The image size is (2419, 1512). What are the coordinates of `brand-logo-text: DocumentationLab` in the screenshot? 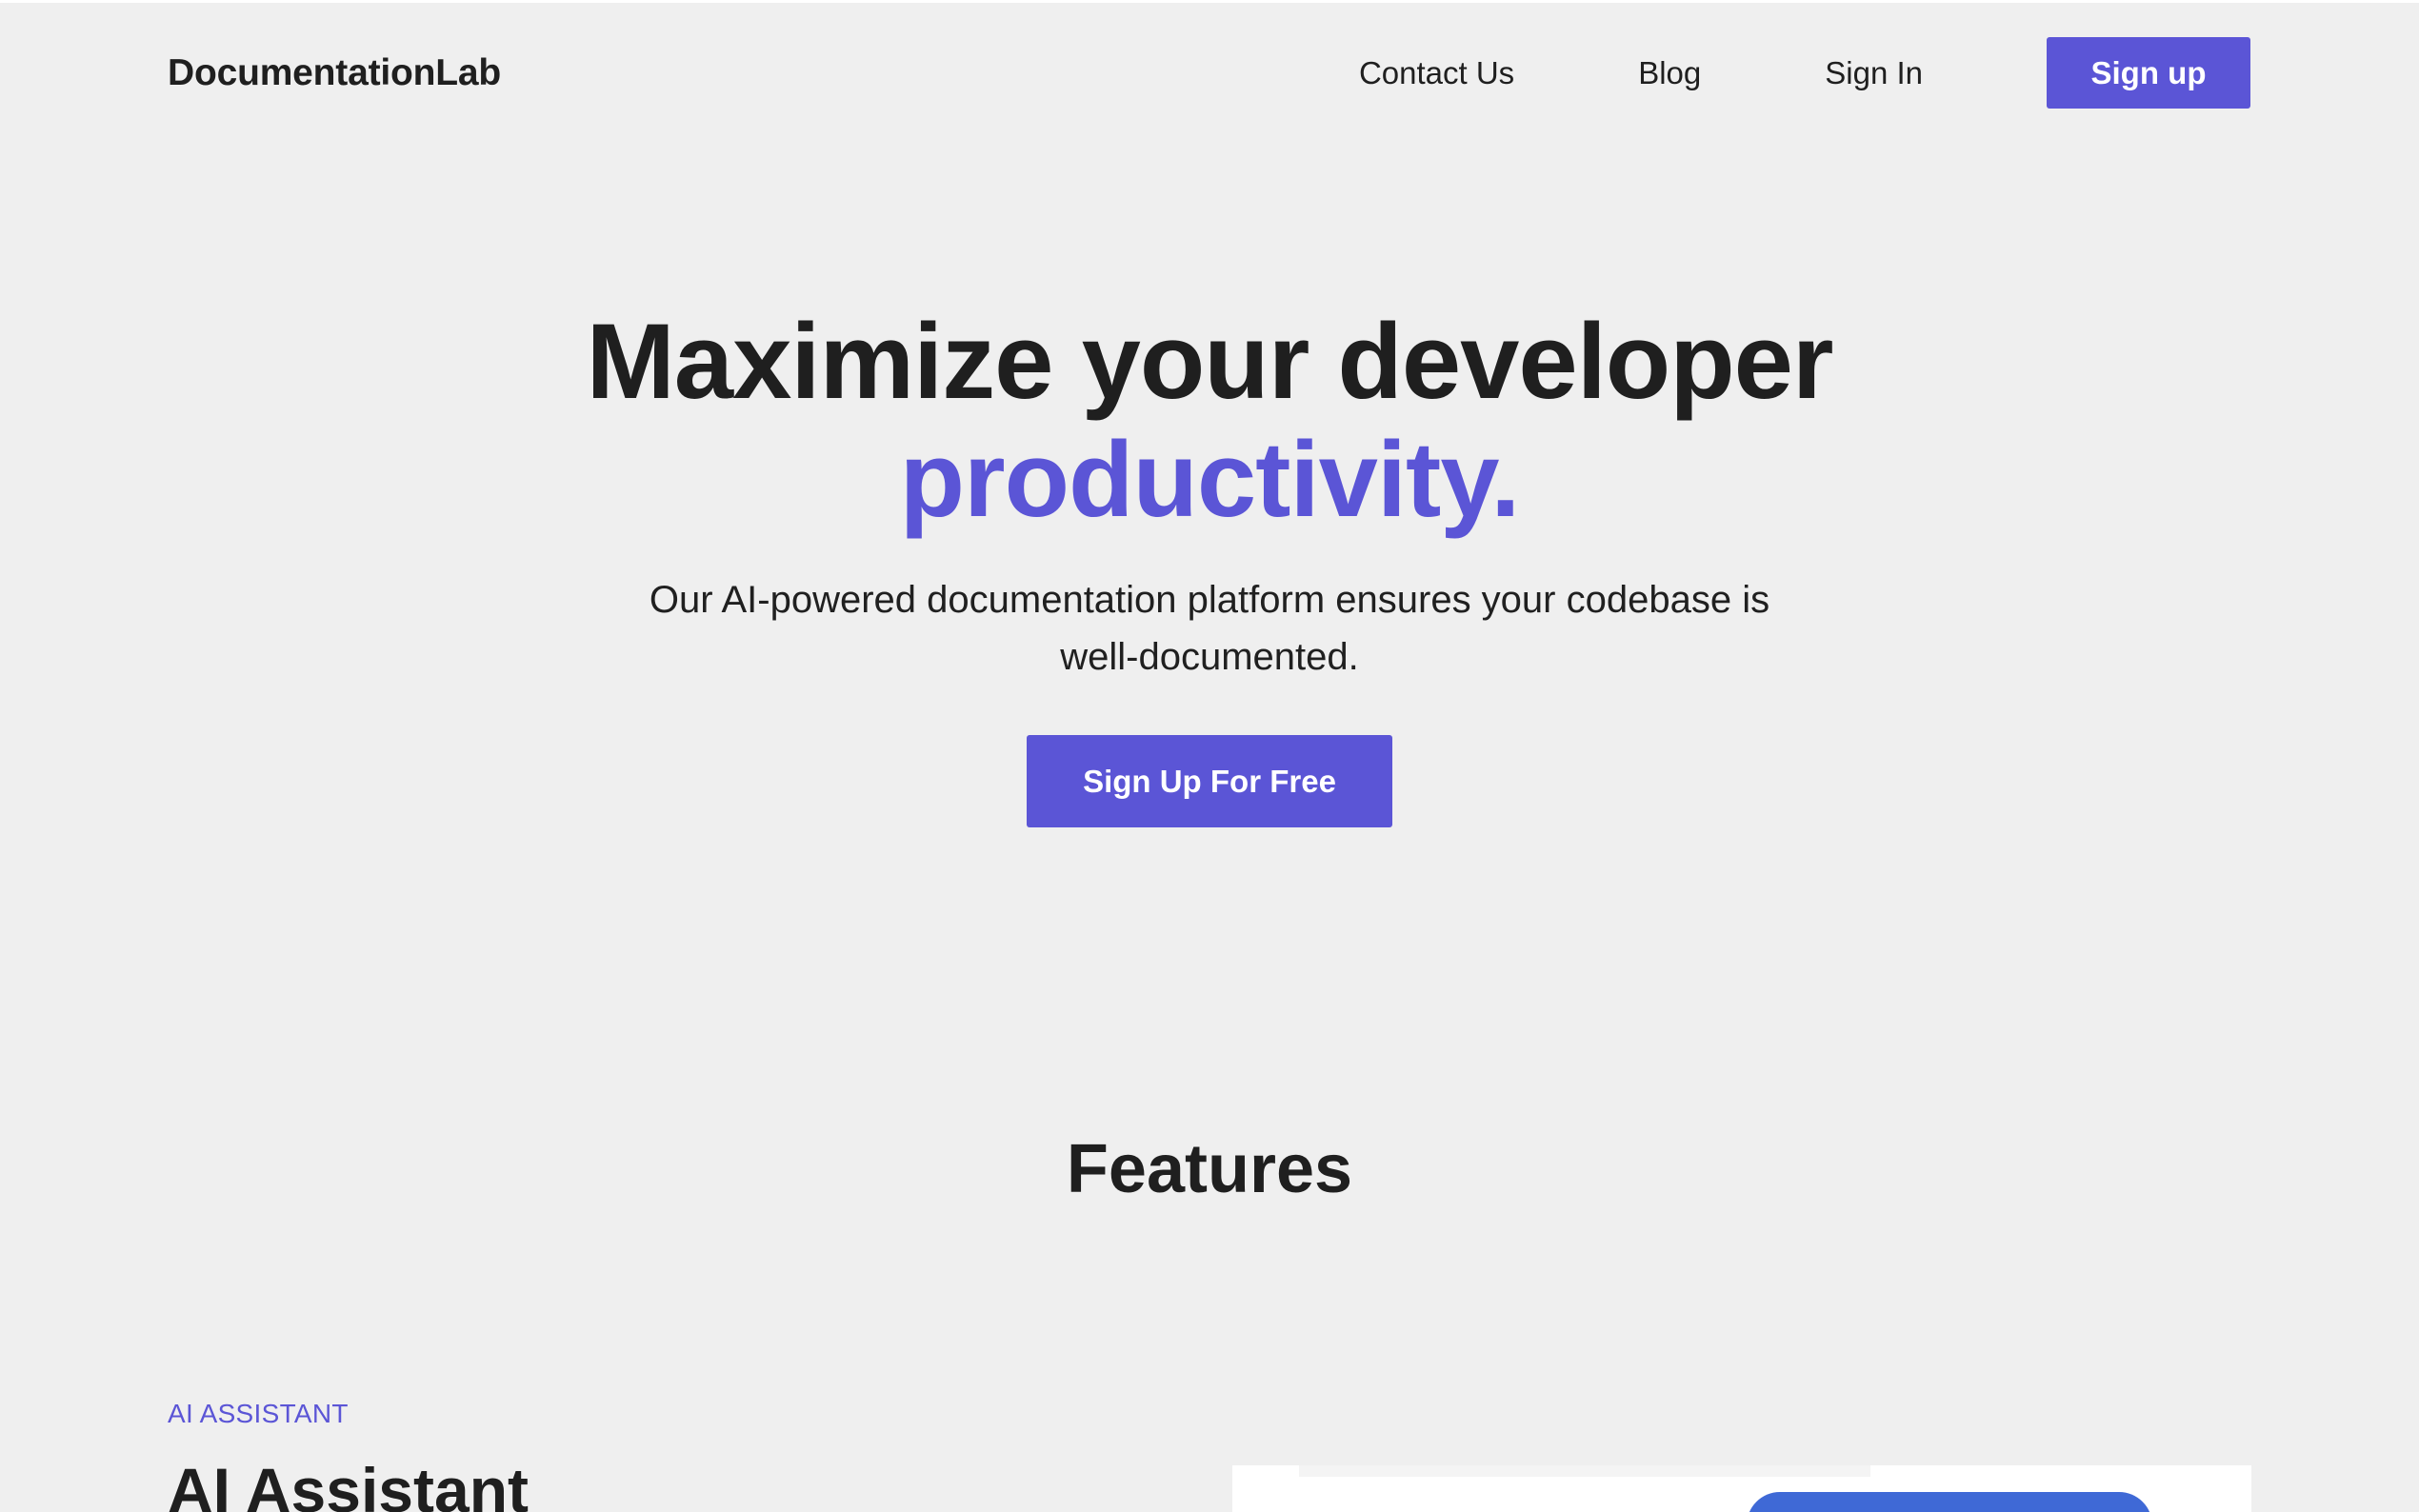 It's located at (334, 73).